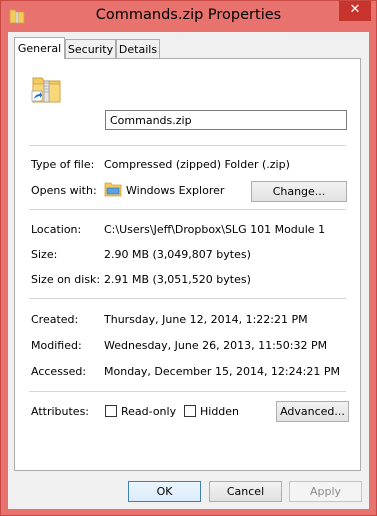 Image resolution: width=377 pixels, height=516 pixels. Describe the element at coordinates (60, 411) in the screenshot. I see `attributes-label: Attributes:` at that location.